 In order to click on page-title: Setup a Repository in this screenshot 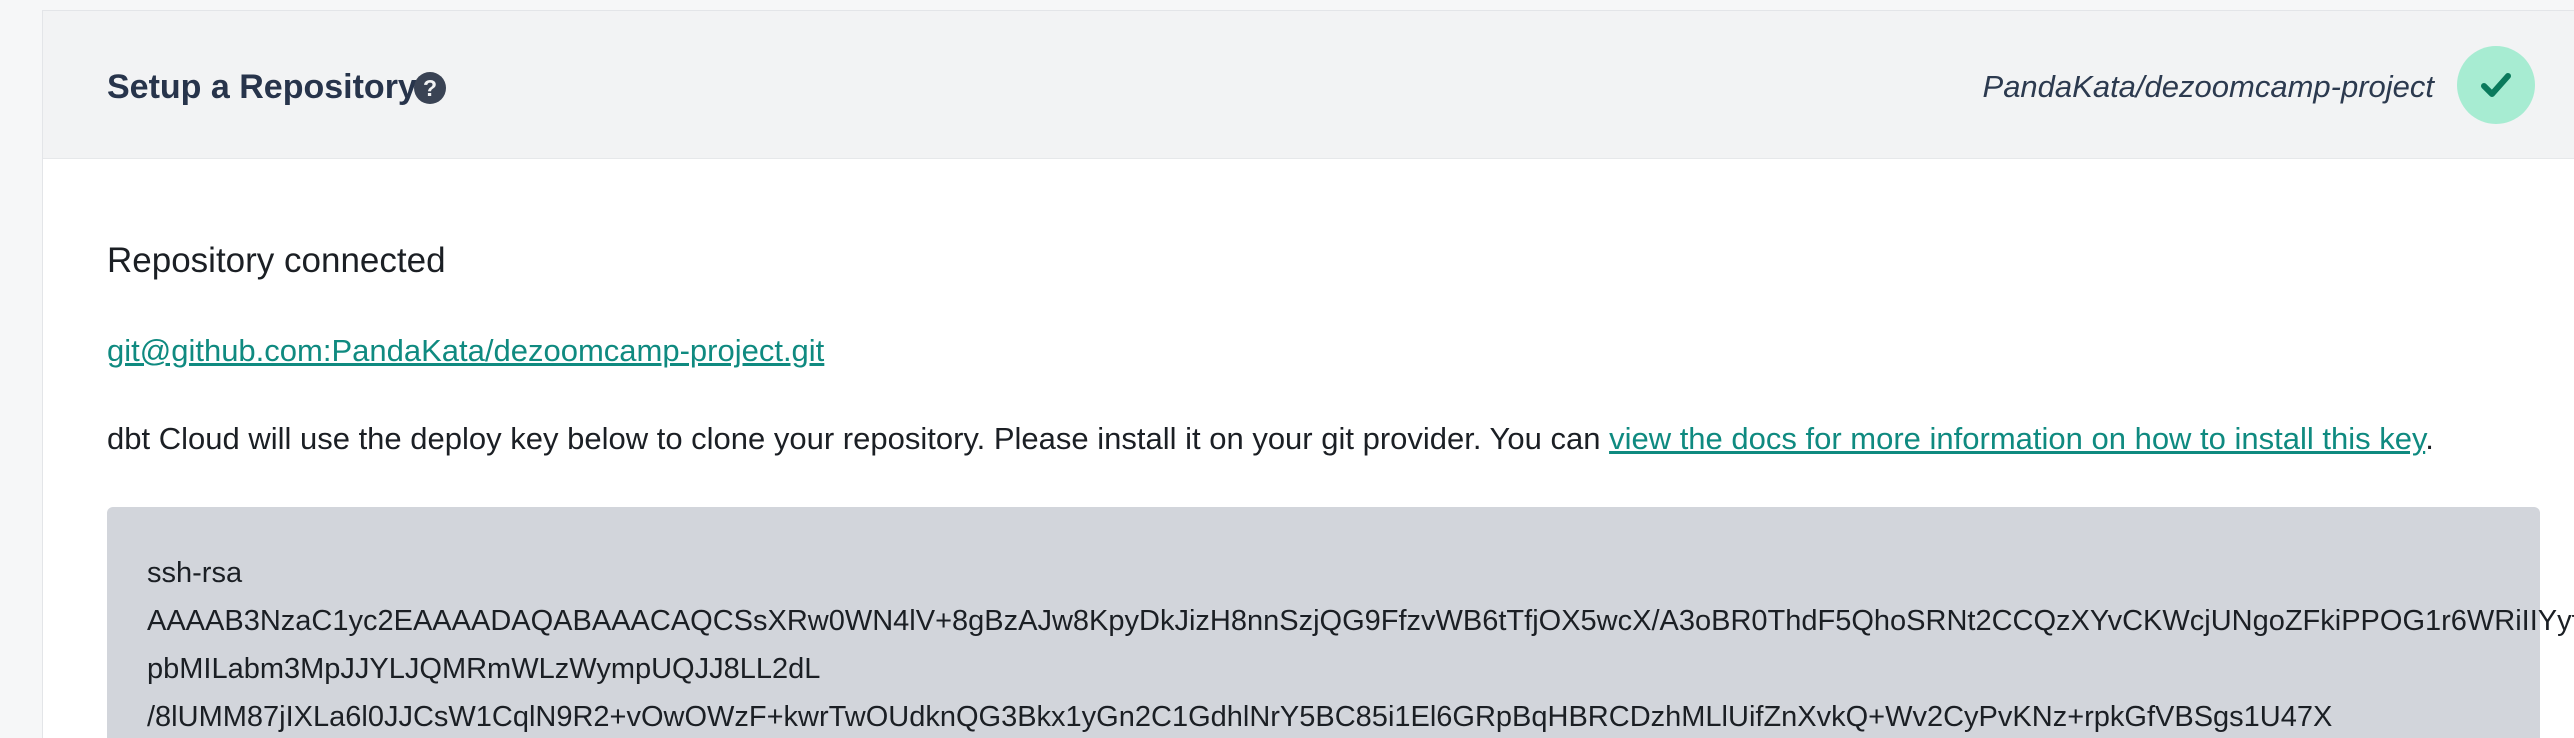, I will do `click(262, 87)`.